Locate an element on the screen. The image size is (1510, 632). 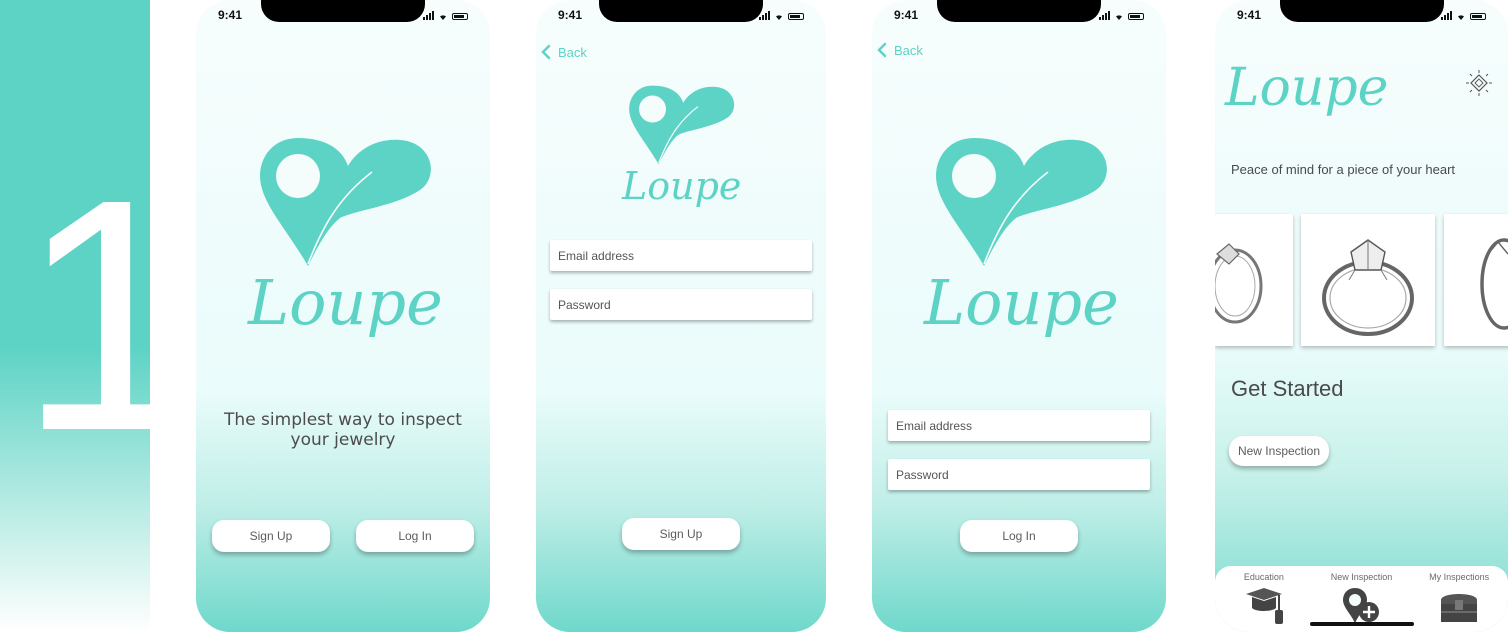
location-pin-plus-icon is located at coordinates (1361, 606).